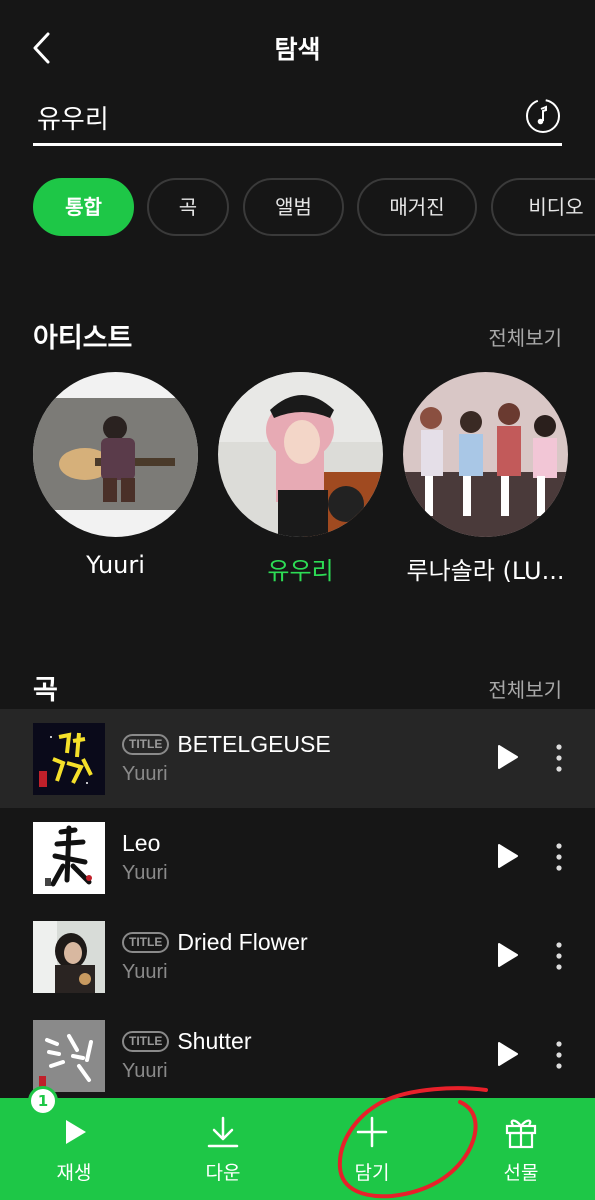 This screenshot has height=1200, width=595. I want to click on song-row: TITLE Dried Flower Yuuri, so click(297, 956).